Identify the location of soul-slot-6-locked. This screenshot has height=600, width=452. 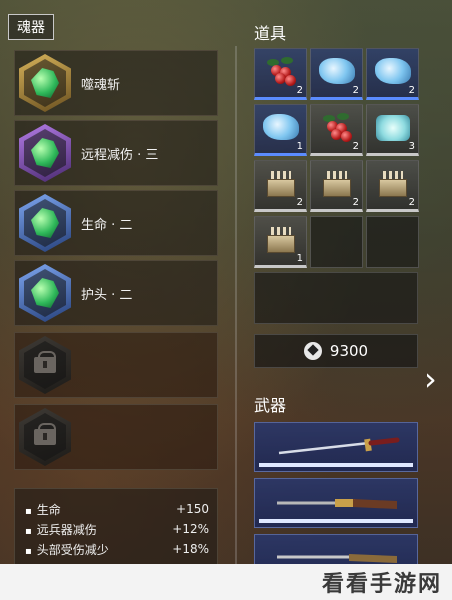
(116, 437).